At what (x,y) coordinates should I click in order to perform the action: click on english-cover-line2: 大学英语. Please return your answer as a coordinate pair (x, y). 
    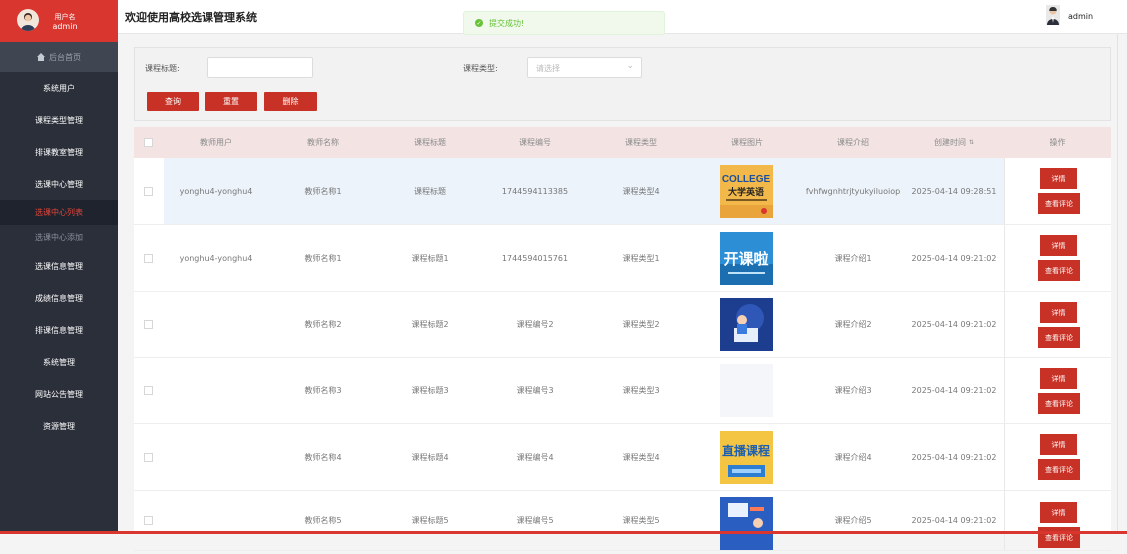
    Looking at the image, I should click on (746, 192).